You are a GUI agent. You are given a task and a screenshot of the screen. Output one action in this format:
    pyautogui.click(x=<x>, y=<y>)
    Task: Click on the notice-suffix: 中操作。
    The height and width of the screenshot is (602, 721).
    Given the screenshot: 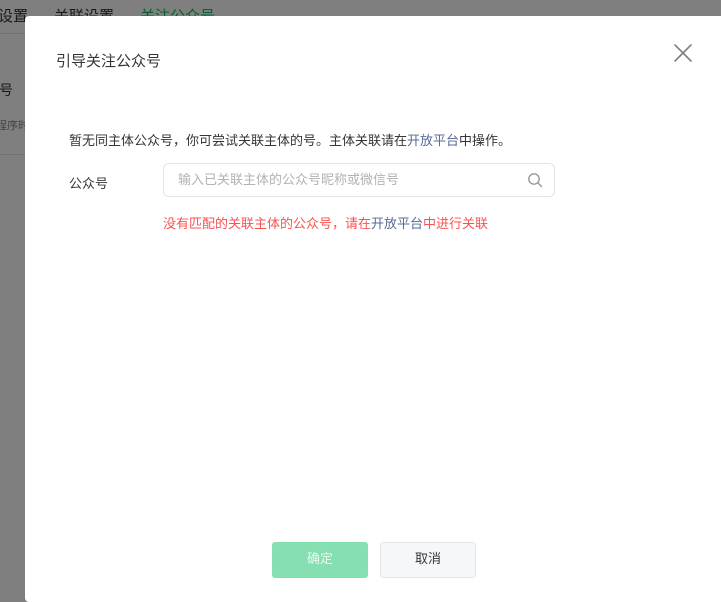 What is the action you would take?
    pyautogui.click(x=485, y=141)
    